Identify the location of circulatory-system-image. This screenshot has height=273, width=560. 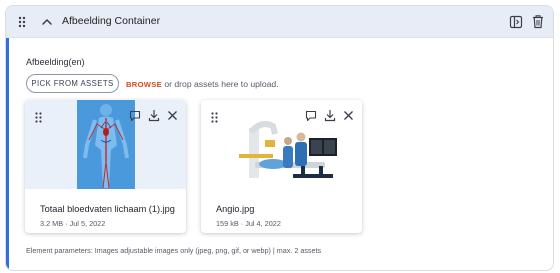
(105, 144).